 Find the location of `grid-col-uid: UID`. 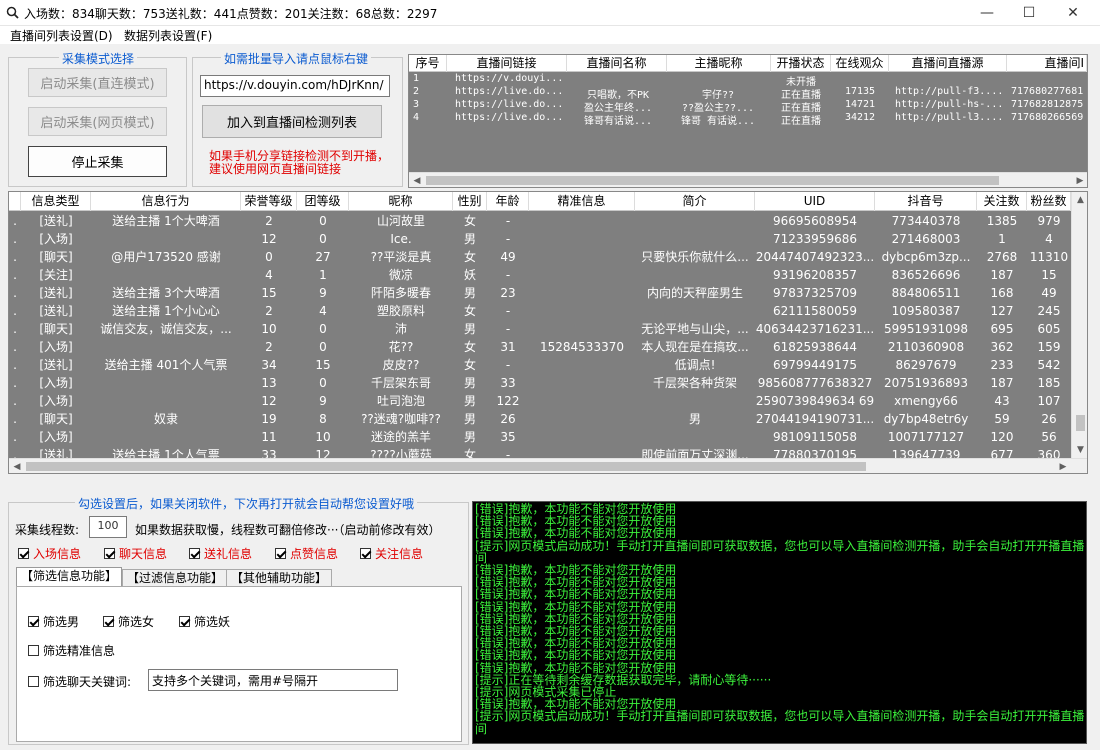

grid-col-uid: UID is located at coordinates (815, 201).